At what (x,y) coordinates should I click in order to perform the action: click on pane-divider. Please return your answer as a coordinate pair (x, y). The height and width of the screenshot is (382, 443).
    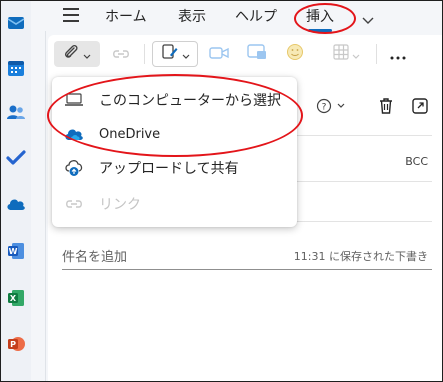
    Looking at the image, I should click on (45, 206).